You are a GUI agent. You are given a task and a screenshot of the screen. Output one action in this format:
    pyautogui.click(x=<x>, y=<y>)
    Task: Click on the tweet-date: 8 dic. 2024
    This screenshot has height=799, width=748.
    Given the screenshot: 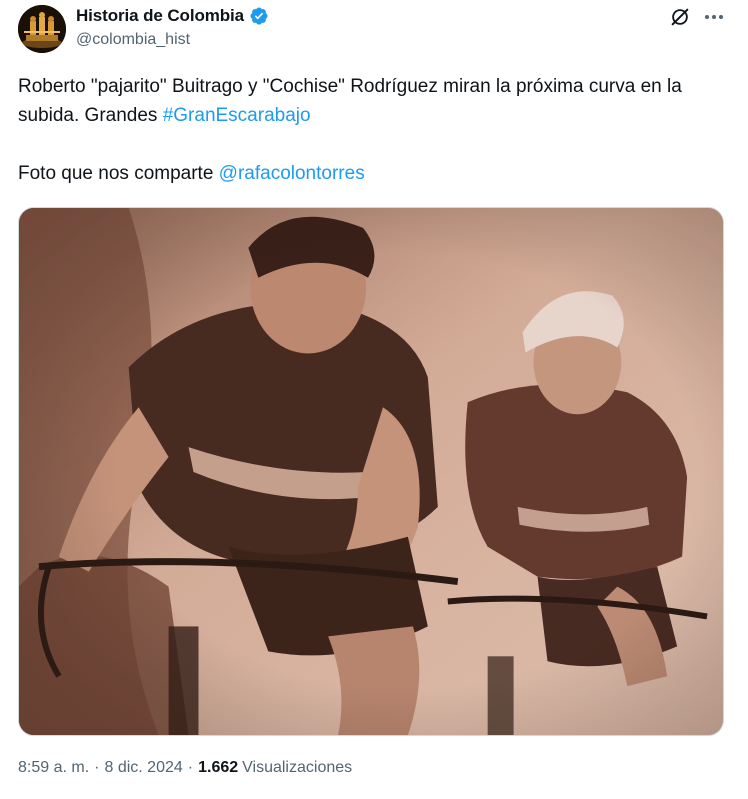 What is the action you would take?
    pyautogui.click(x=143, y=768)
    